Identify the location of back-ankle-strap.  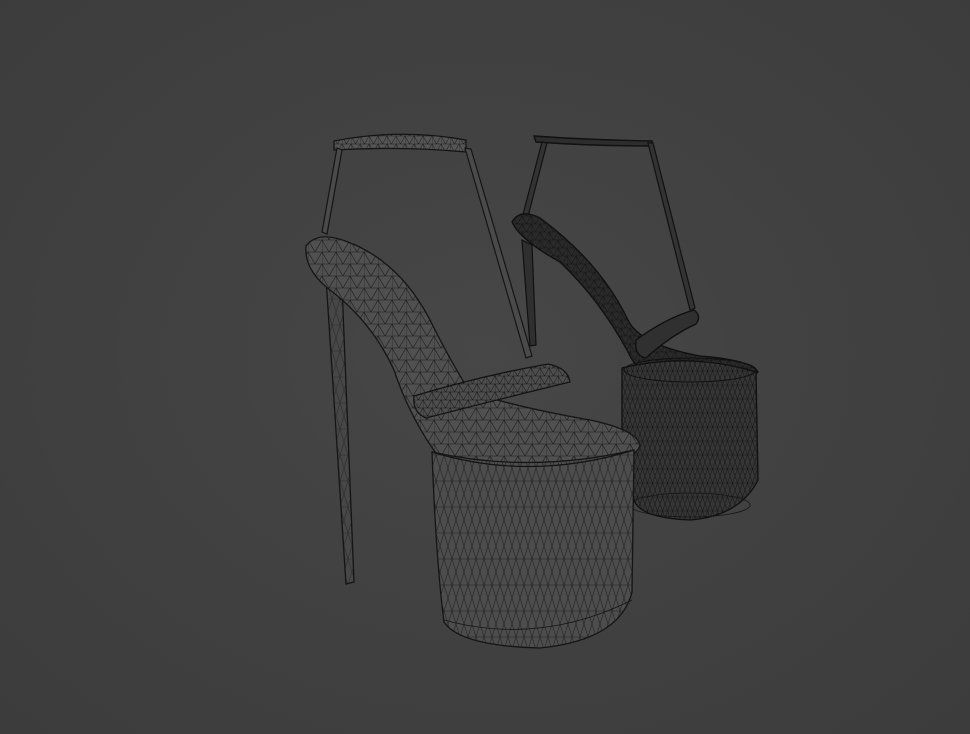
(593, 141).